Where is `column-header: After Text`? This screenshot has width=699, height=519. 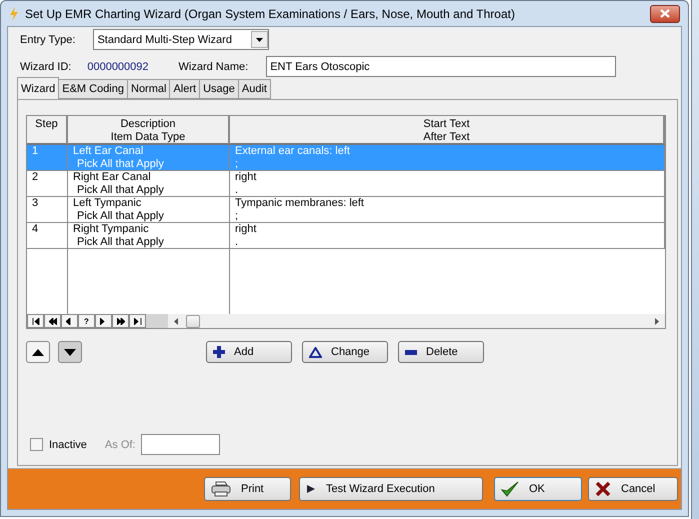 column-header: After Text is located at coordinates (446, 137).